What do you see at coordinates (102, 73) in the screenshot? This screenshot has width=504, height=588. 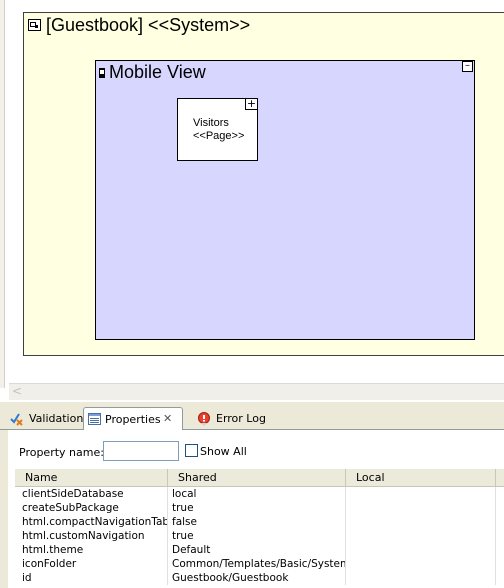 I see `mobile-device-icon` at bounding box center [102, 73].